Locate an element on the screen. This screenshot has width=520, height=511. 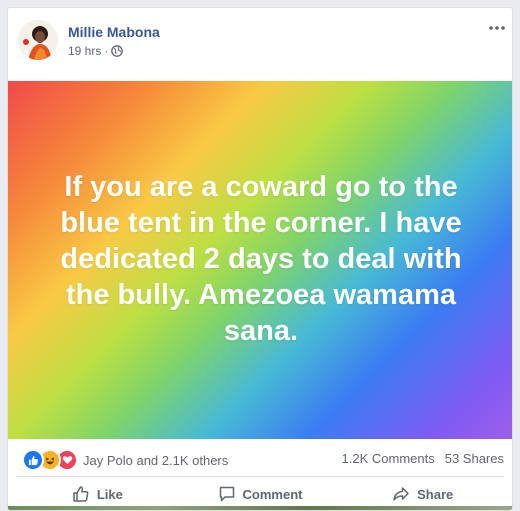
share-icon is located at coordinates (401, 494).